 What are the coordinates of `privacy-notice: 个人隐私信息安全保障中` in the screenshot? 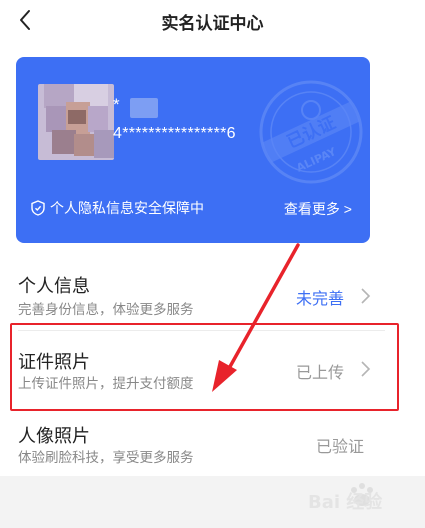 It's located at (117, 208).